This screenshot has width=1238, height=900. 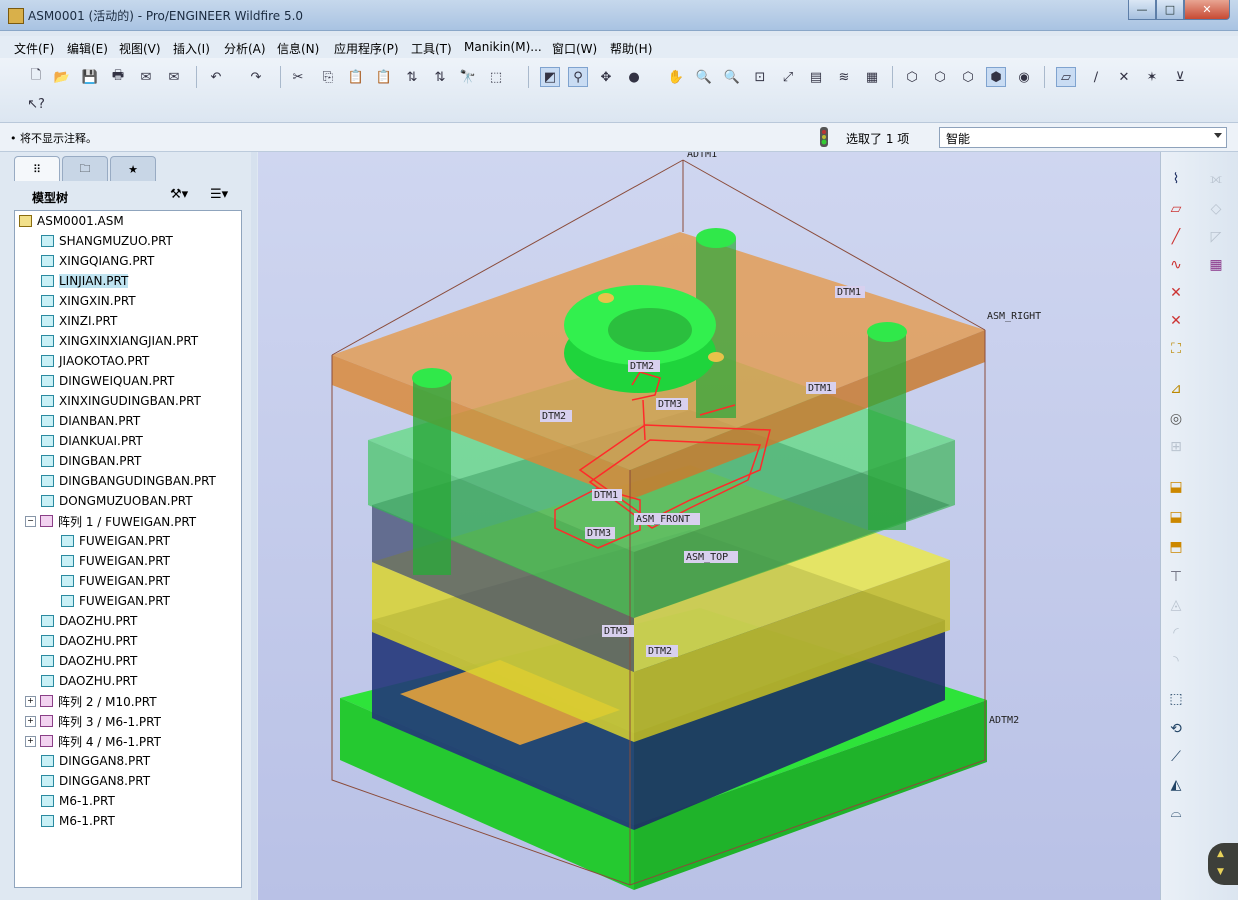 What do you see at coordinates (90, 77) in the screenshot?
I see `save-icon: 💾` at bounding box center [90, 77].